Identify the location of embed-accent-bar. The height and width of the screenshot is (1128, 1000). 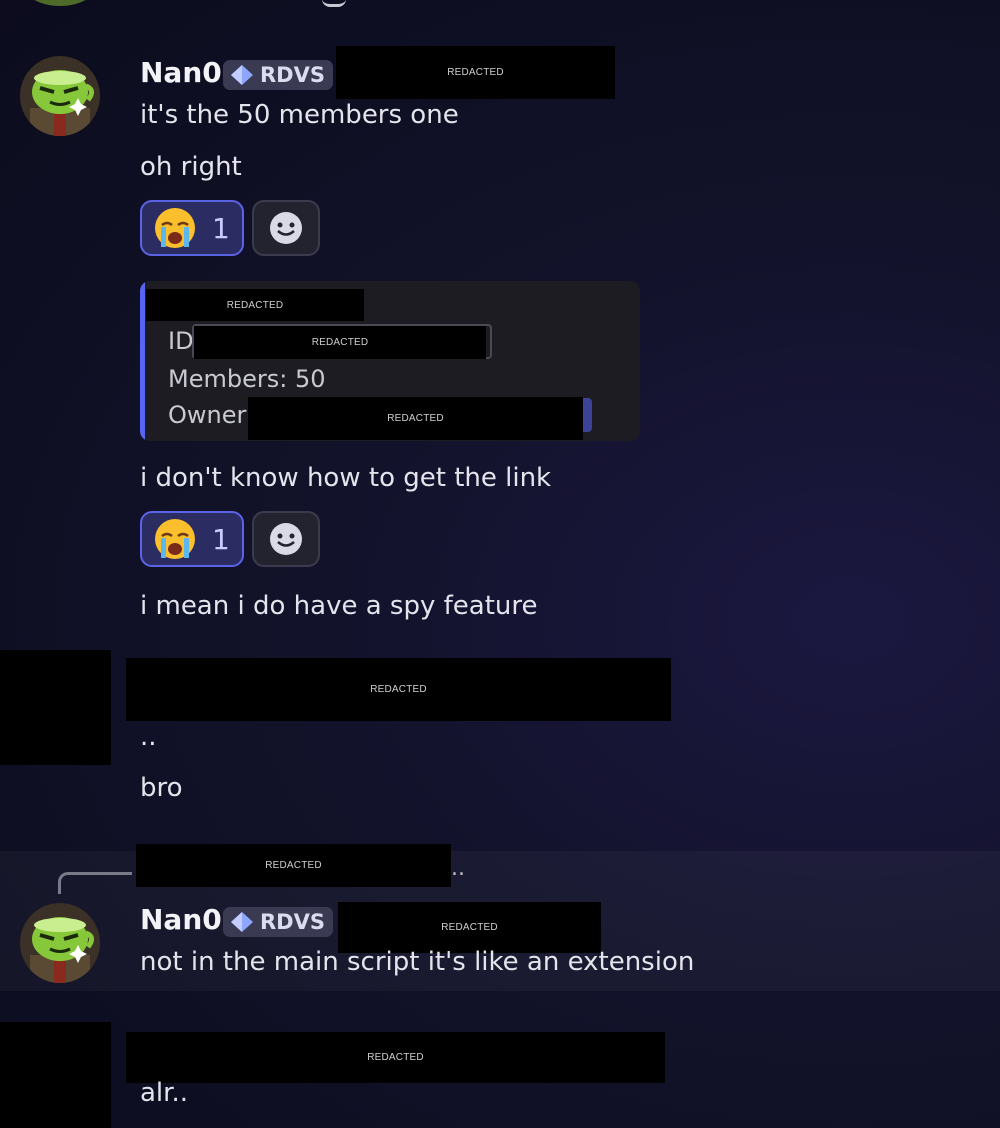
(142, 361).